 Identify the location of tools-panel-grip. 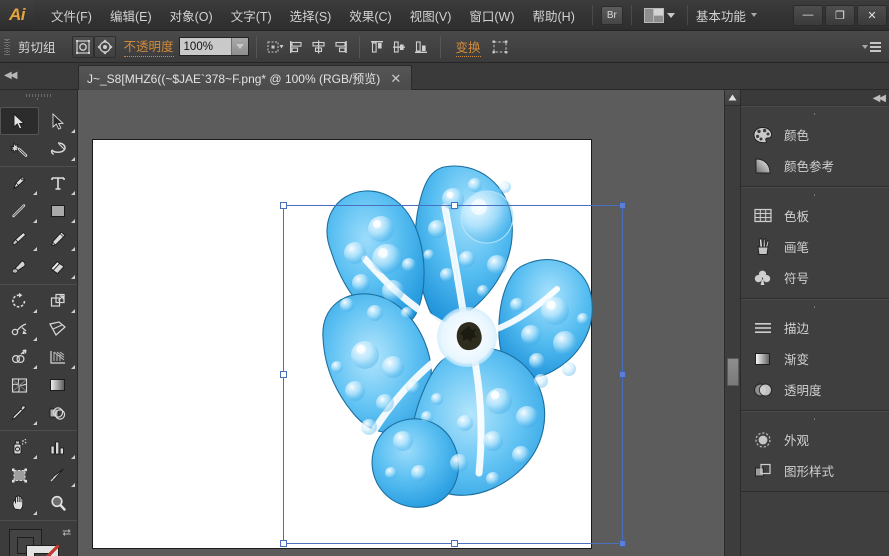
(38, 99).